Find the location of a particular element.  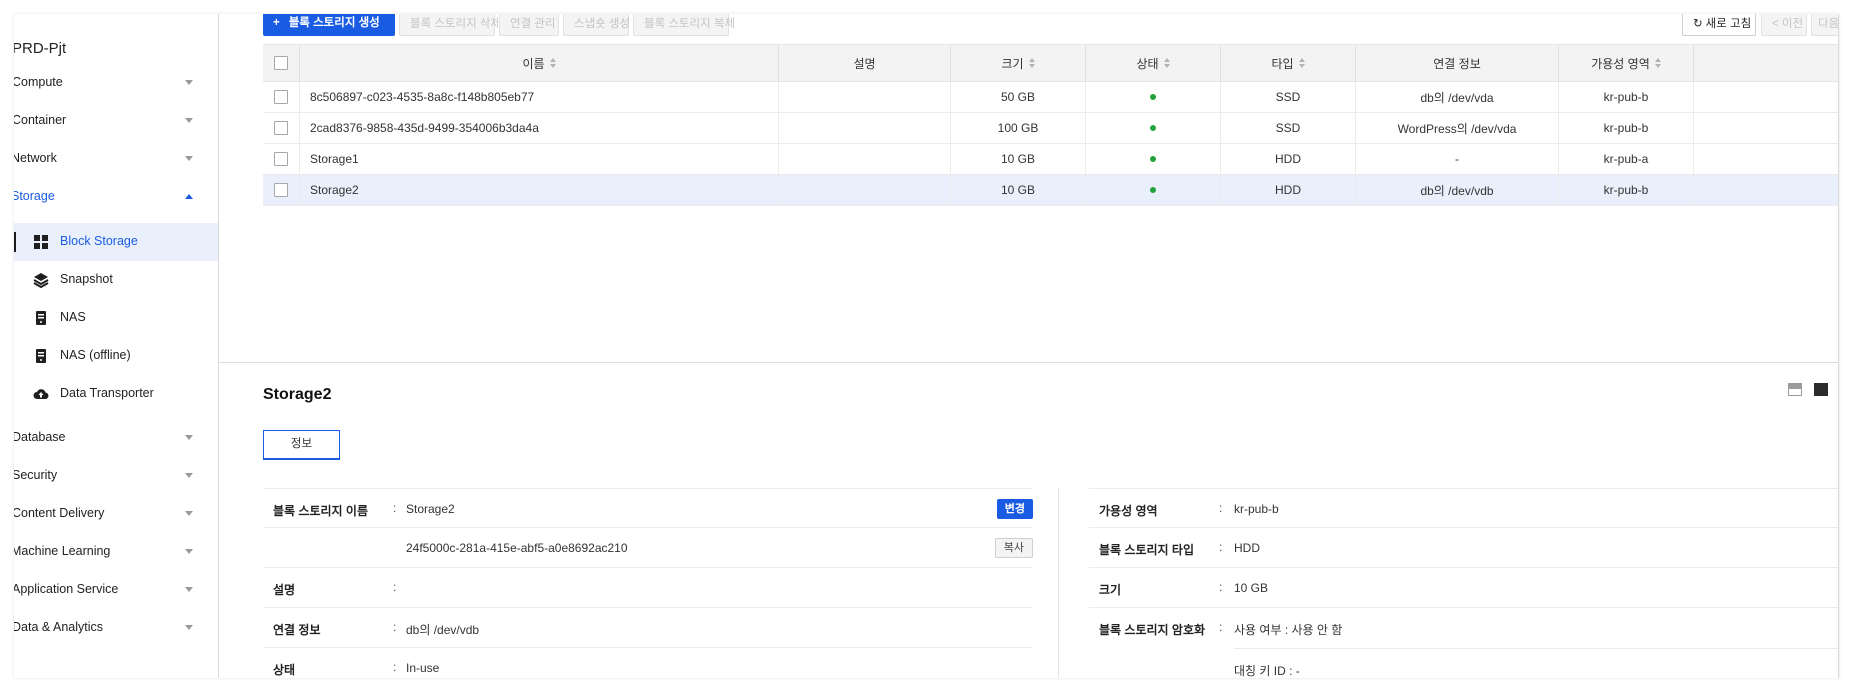

sidebar-item-data-transporter: Data Transporter is located at coordinates (116, 394).